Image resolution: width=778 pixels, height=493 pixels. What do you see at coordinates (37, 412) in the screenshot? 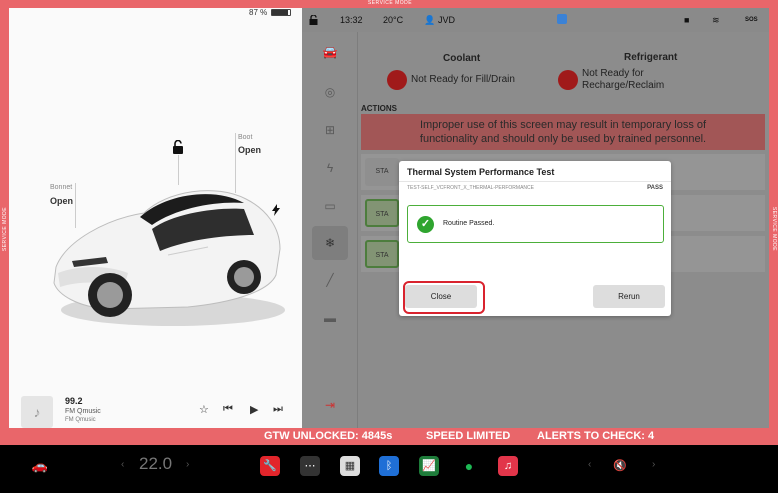
I see `music-note-icon: ♪` at bounding box center [37, 412].